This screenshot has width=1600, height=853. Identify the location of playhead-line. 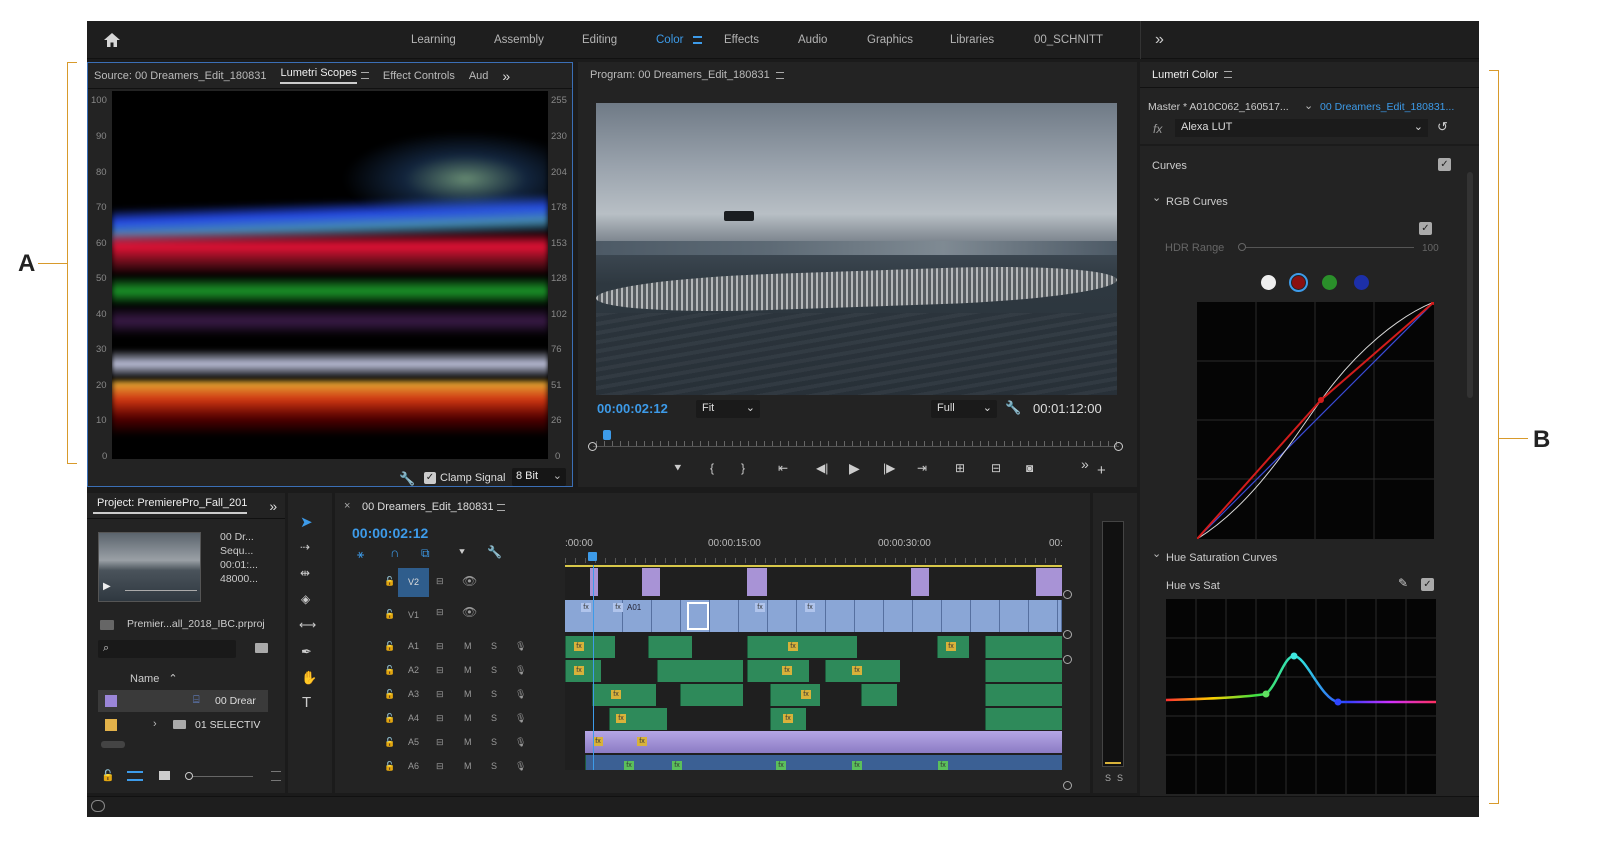
(593, 667).